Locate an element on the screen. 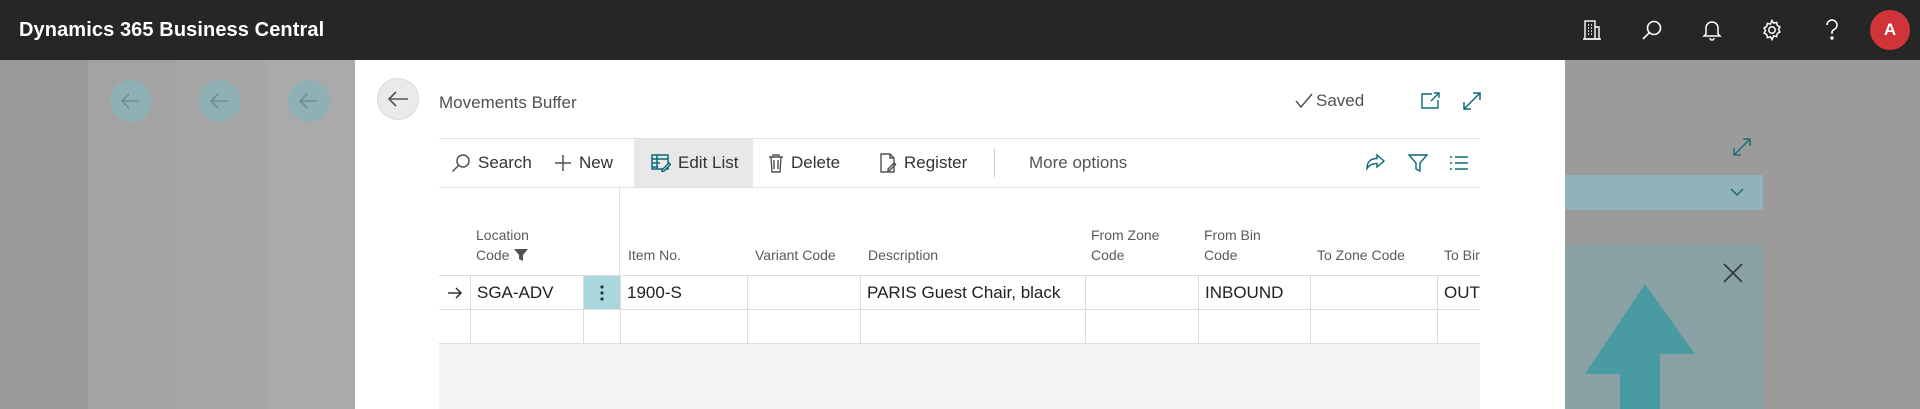 The image size is (1920, 409). edit-list-button: Edit List is located at coordinates (693, 163).